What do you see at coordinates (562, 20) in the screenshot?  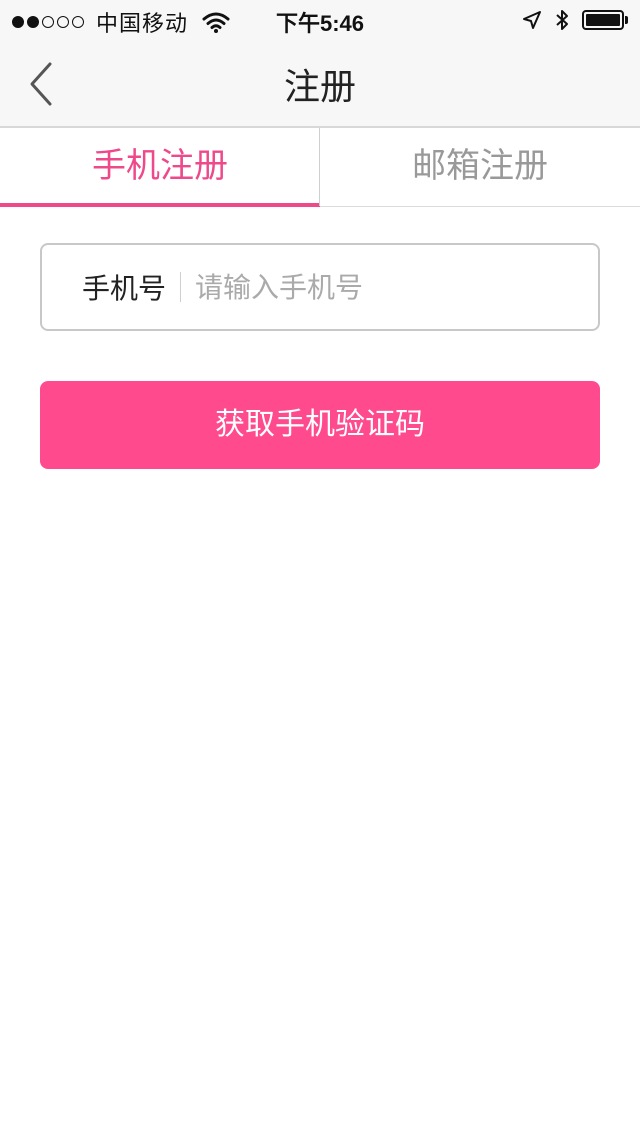 I see `bluetooth-icon` at bounding box center [562, 20].